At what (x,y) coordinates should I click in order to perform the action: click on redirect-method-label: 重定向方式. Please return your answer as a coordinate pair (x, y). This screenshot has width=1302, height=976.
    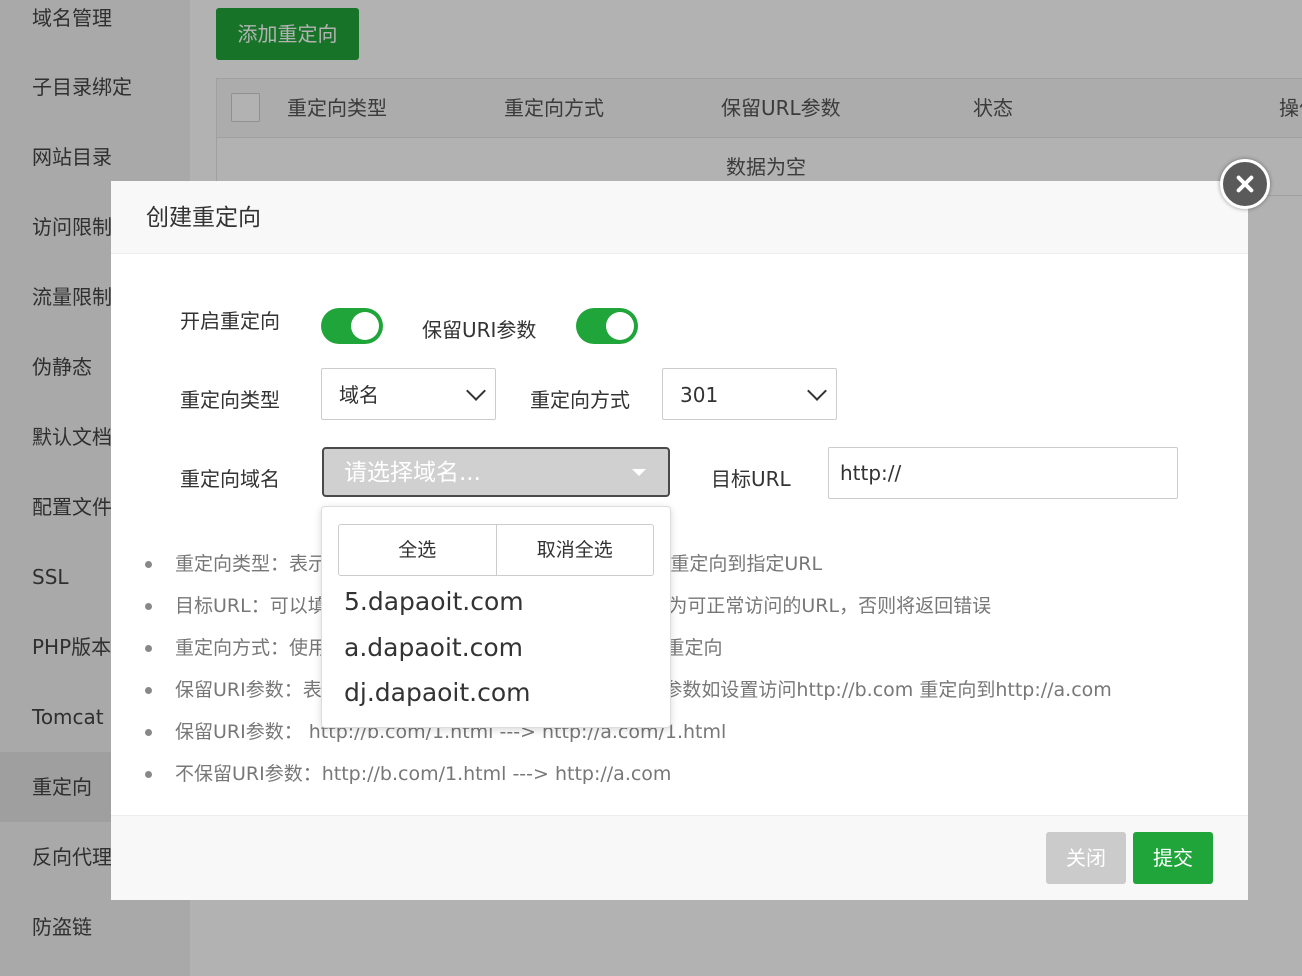
    Looking at the image, I should click on (580, 400).